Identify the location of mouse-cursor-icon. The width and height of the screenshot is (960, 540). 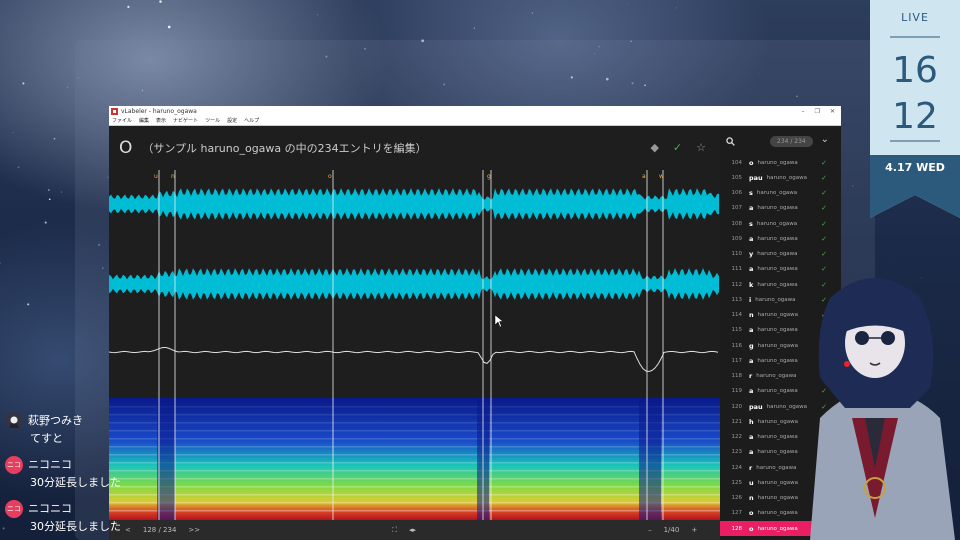
(499, 321).